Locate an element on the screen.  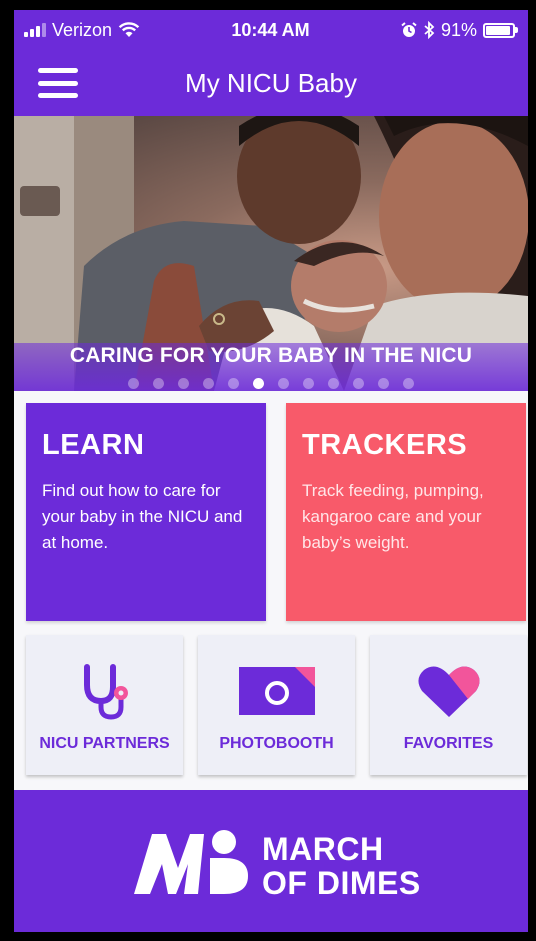
favorites-label: FAVORITES is located at coordinates (448, 743).